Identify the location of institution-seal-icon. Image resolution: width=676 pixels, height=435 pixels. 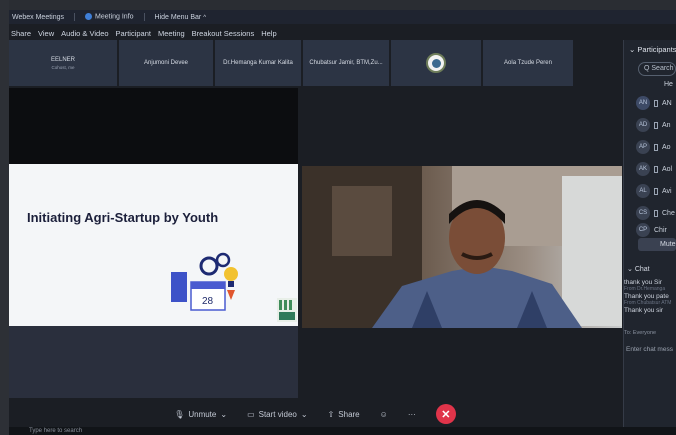
(436, 63).